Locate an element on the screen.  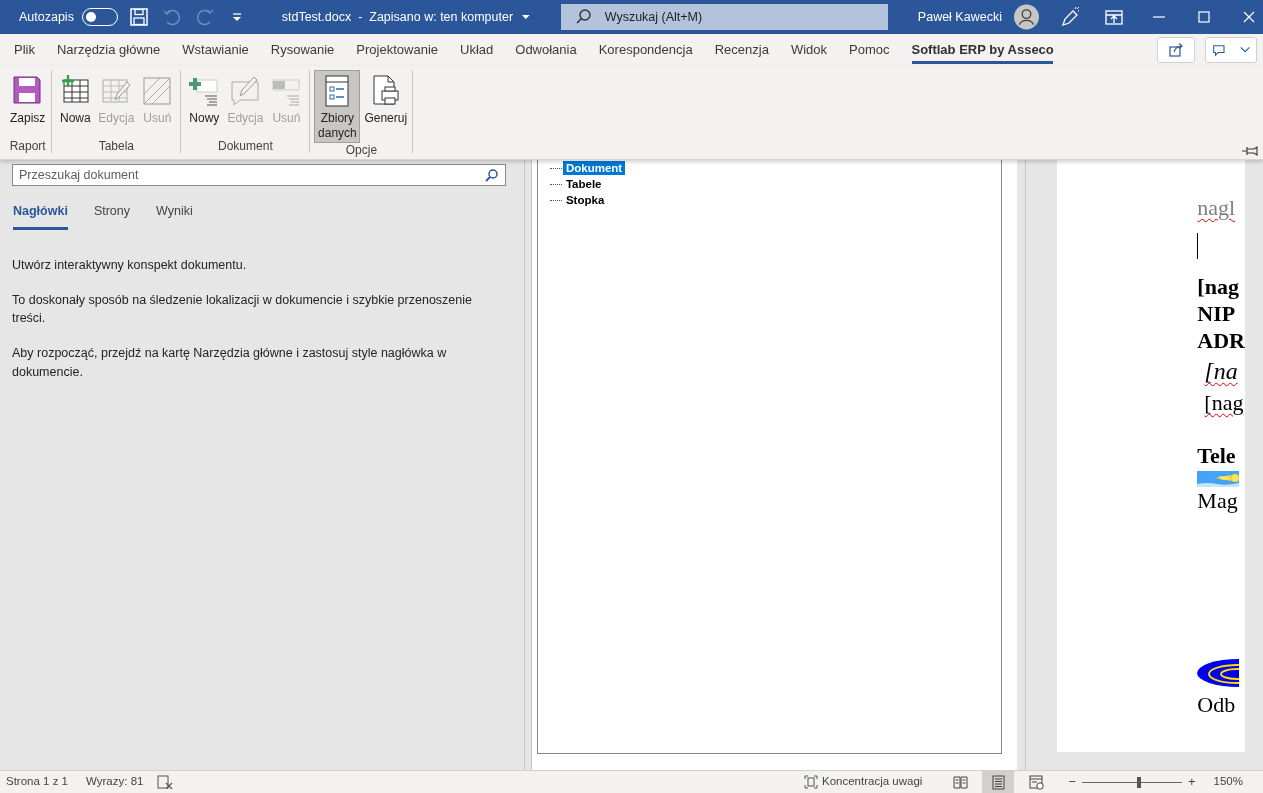
ribbon-tab: Plik is located at coordinates (24, 50).